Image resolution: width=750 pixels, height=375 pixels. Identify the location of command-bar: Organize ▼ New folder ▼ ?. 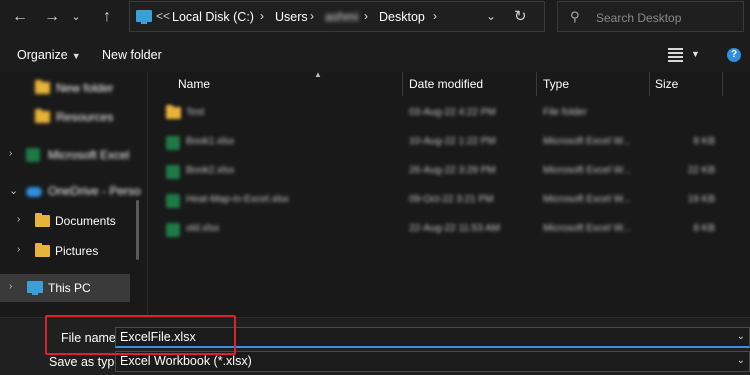
(375, 55).